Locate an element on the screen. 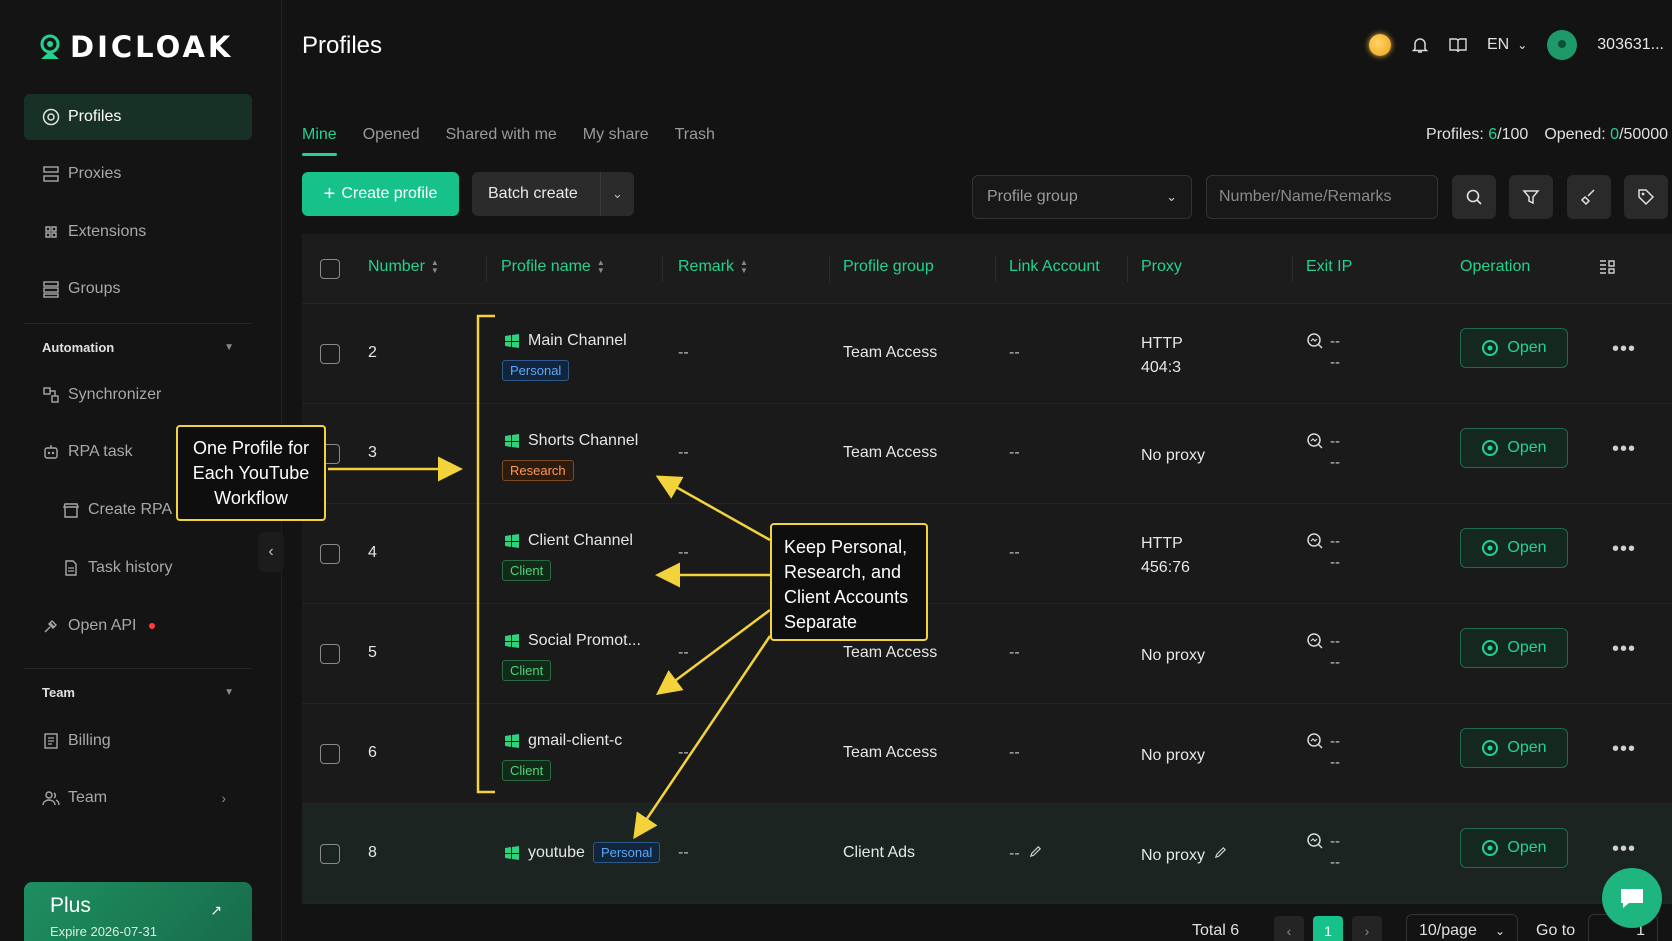 This screenshot has height=941, width=1672. plan-expiry: Expire 2026-07-31 is located at coordinates (103, 931).